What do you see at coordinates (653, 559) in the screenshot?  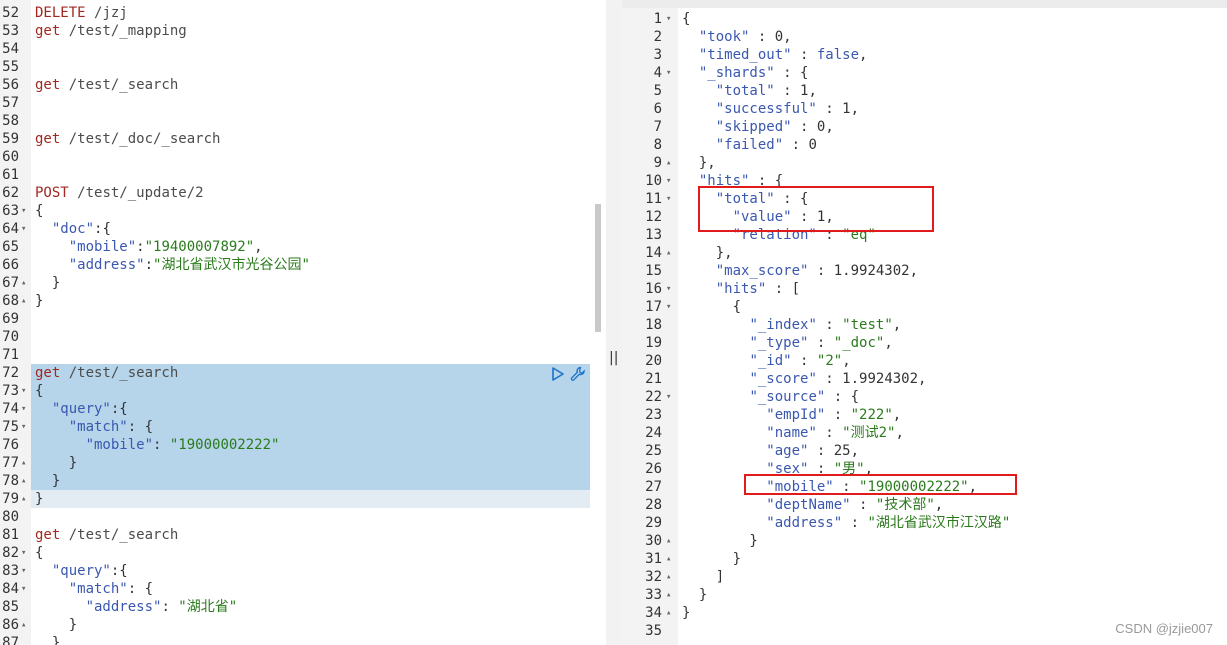 I see `line-number: 31` at bounding box center [653, 559].